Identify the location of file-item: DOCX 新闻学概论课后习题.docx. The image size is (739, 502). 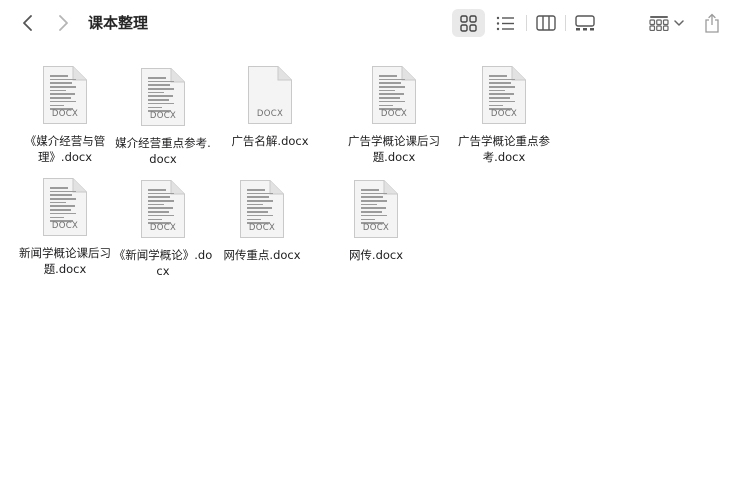
(65, 227).